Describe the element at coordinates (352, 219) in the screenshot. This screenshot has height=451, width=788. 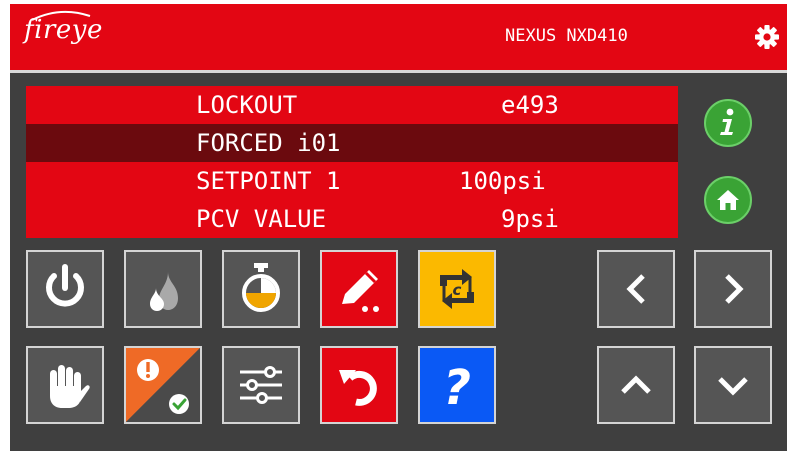
I see `display-row-pcv: PCV VALUE 9psi` at that location.